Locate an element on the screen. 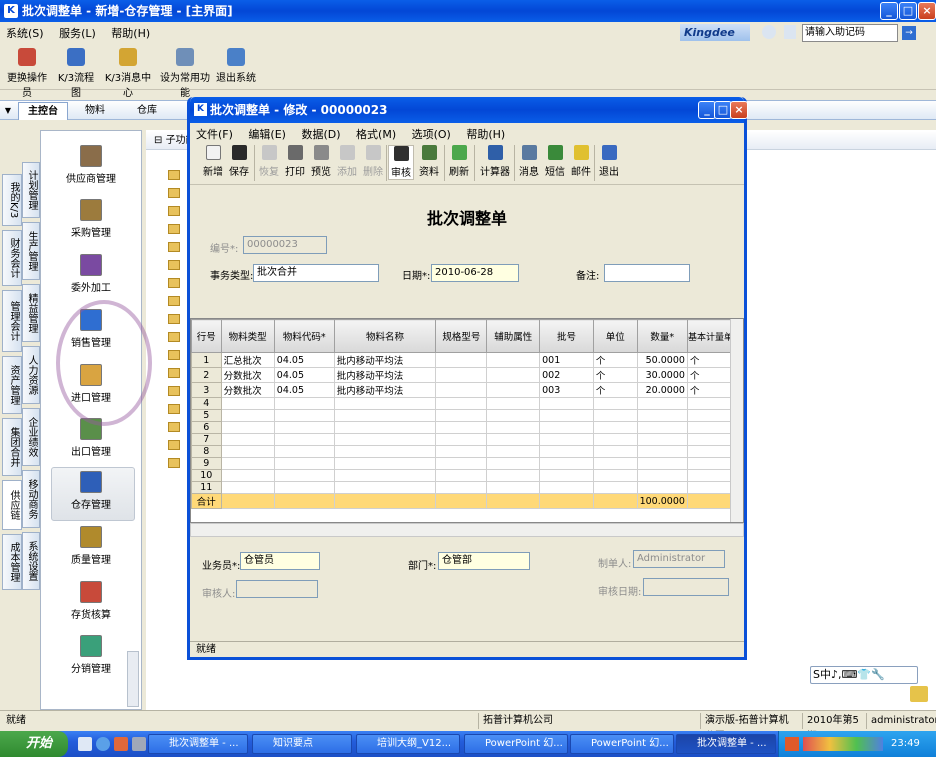 The image size is (936, 757). grid-cell: 4 is located at coordinates (206, 403).